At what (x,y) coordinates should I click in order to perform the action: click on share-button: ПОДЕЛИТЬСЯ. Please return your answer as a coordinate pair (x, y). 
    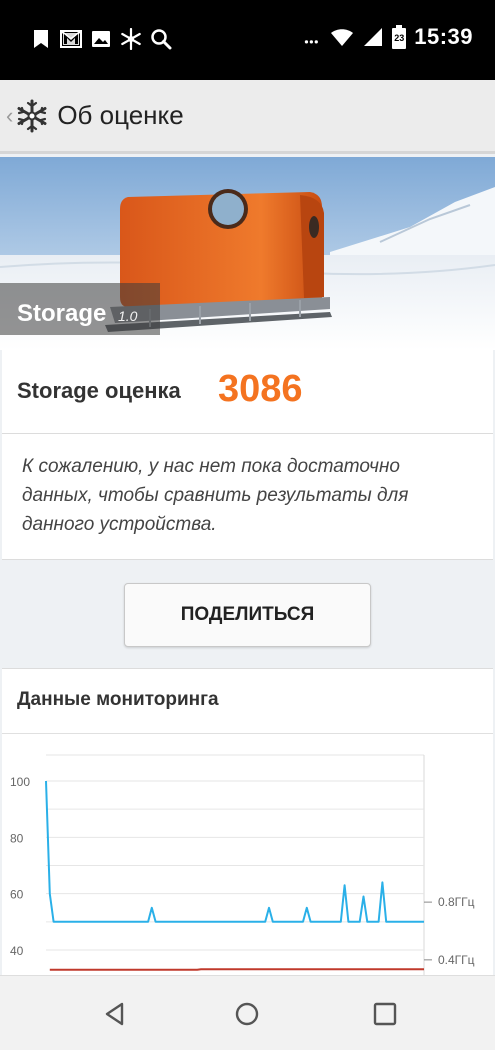
    Looking at the image, I should click on (247, 615).